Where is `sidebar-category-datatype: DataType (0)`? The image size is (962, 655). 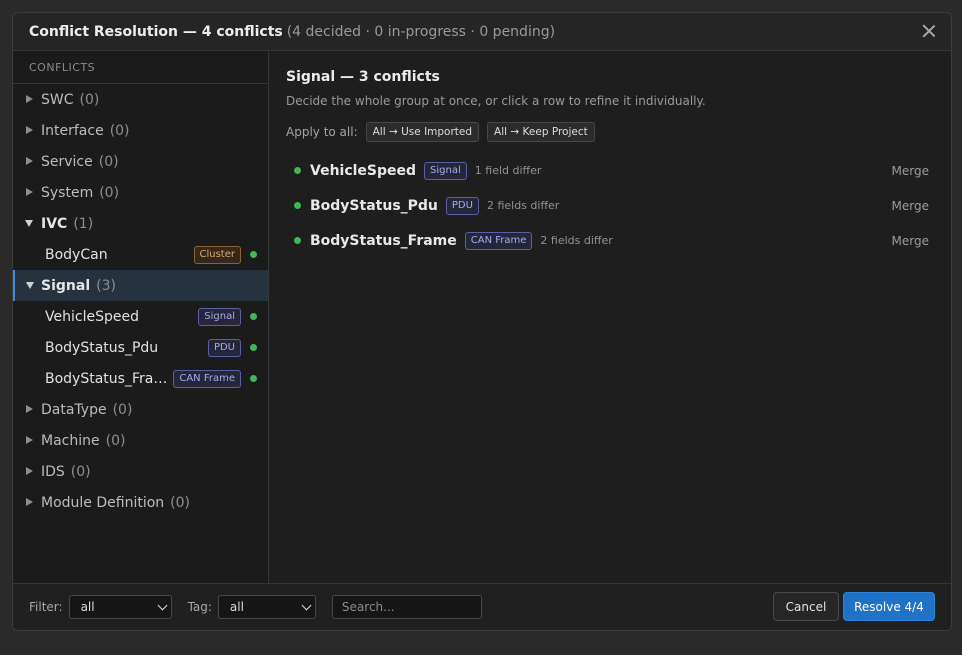
sidebar-category-datatype: DataType (0) is located at coordinates (140, 409).